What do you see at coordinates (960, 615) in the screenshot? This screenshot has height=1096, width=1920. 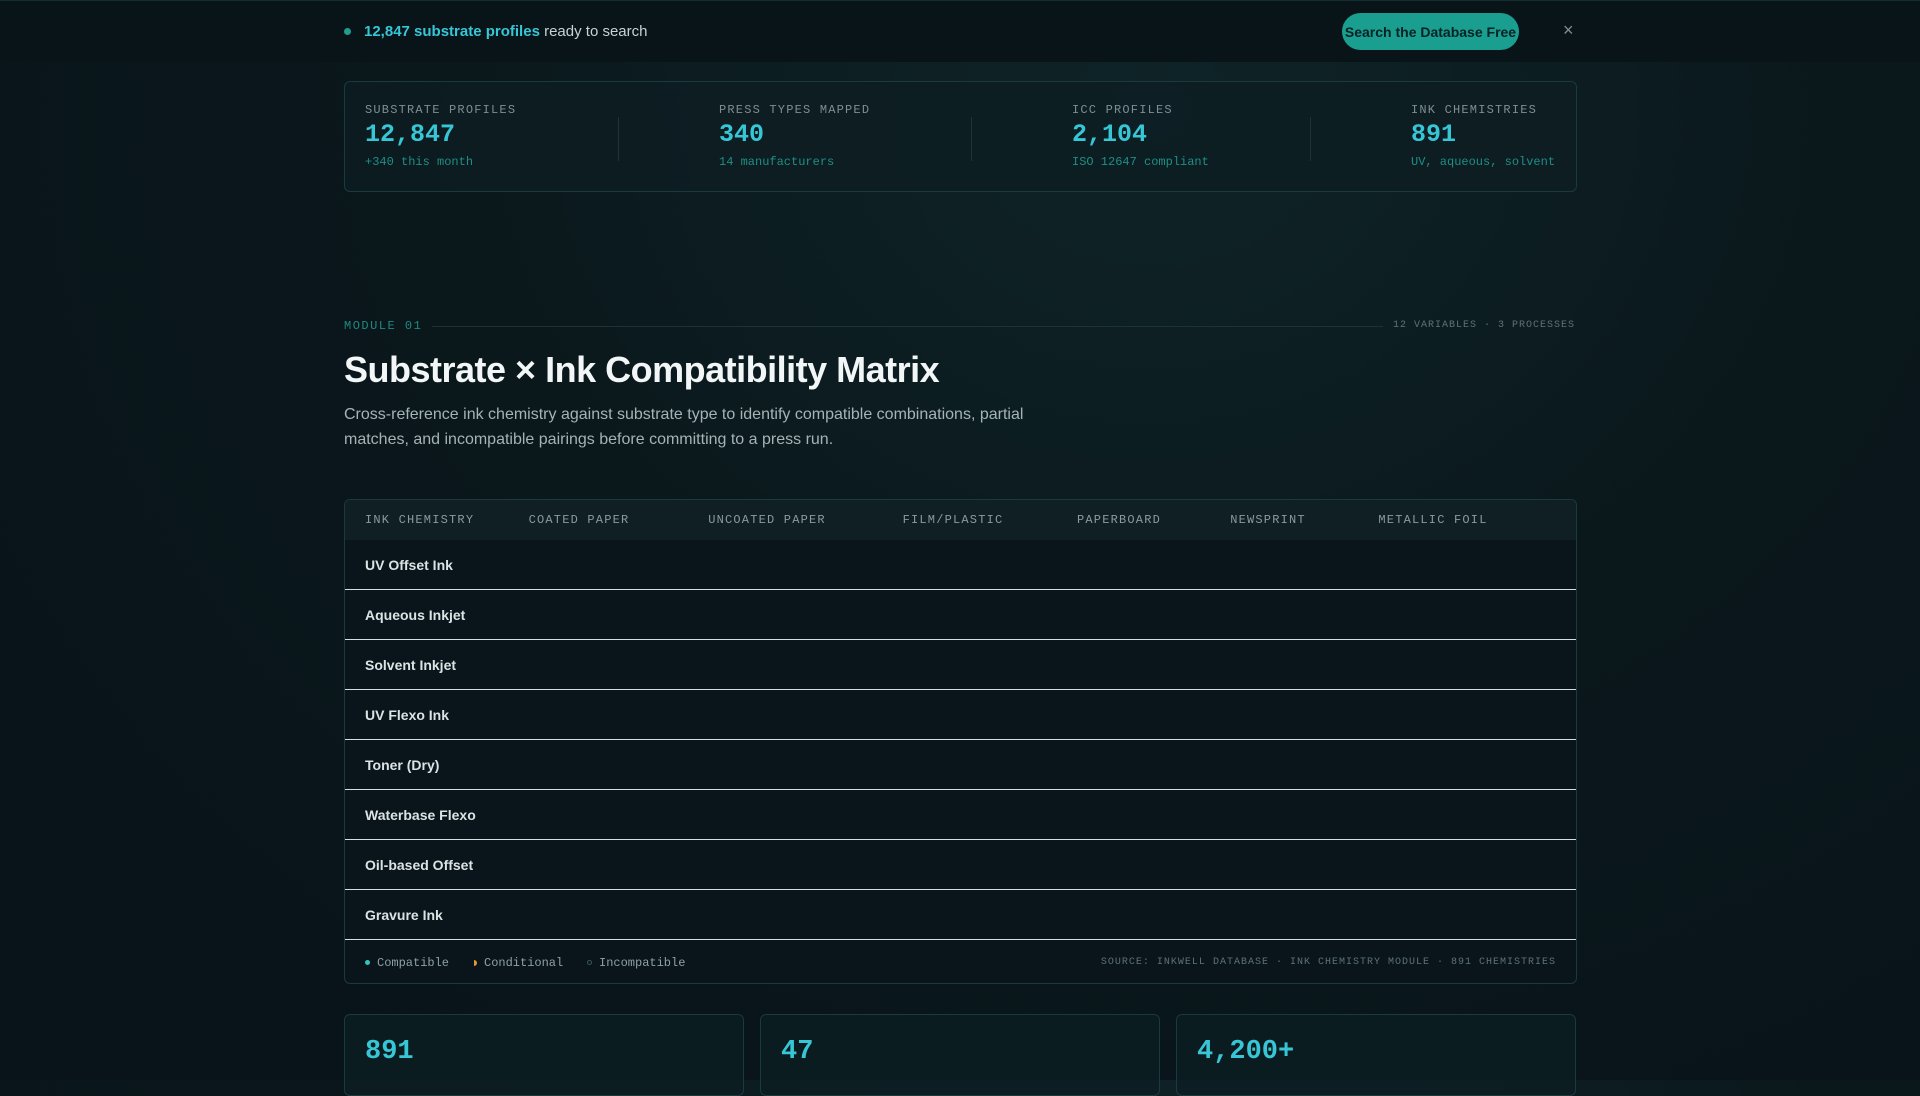 I see `table-row: Aqueous Inkjet` at bounding box center [960, 615].